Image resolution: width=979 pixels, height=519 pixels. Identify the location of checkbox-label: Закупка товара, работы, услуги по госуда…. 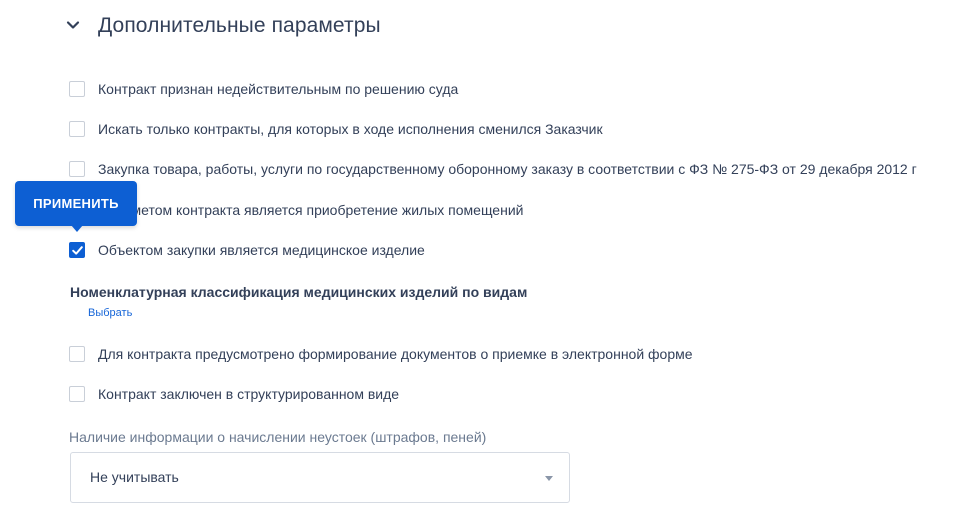
(507, 169).